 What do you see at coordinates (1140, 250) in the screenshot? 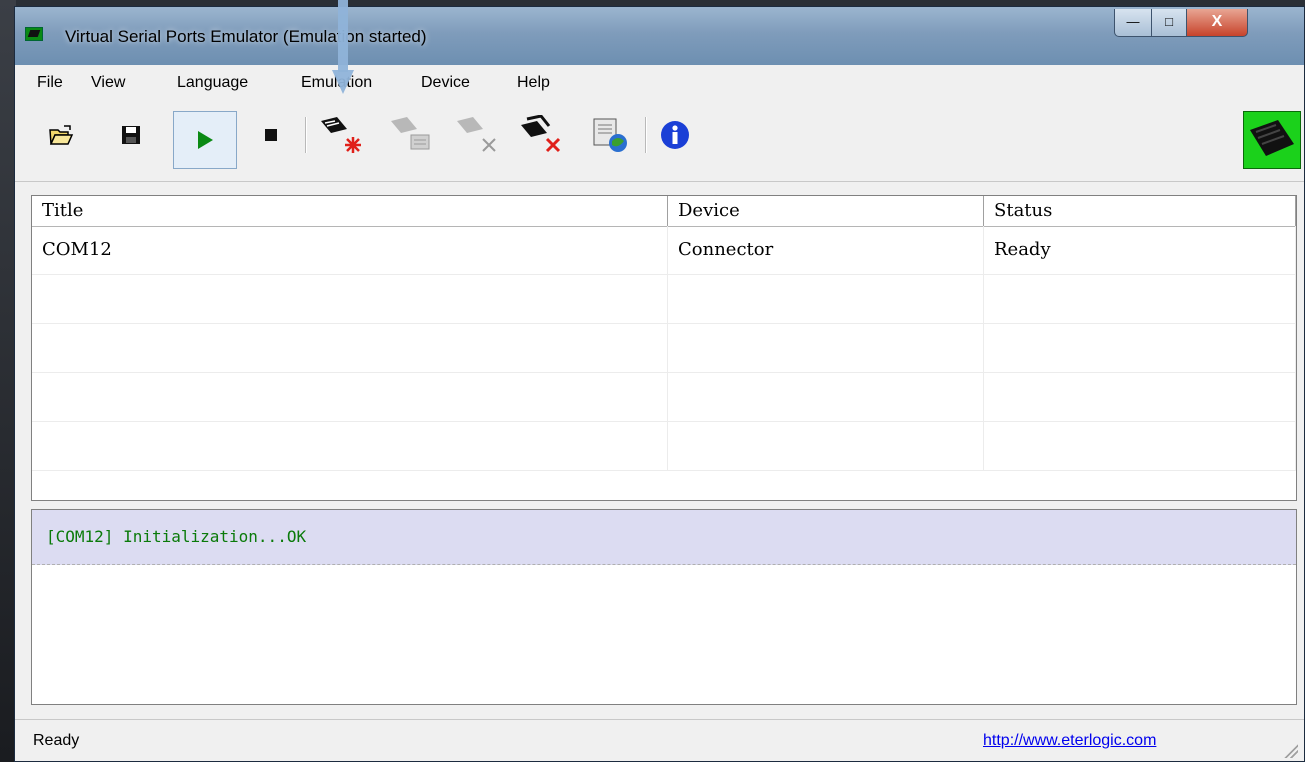
I see `cell-status: Ready` at bounding box center [1140, 250].